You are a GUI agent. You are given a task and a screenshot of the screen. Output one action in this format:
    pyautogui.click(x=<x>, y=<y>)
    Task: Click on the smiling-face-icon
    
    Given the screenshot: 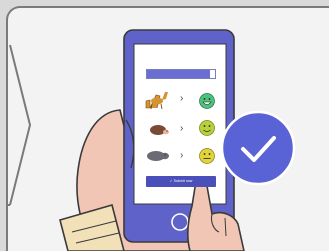 What is the action you would take?
    pyautogui.click(x=207, y=128)
    